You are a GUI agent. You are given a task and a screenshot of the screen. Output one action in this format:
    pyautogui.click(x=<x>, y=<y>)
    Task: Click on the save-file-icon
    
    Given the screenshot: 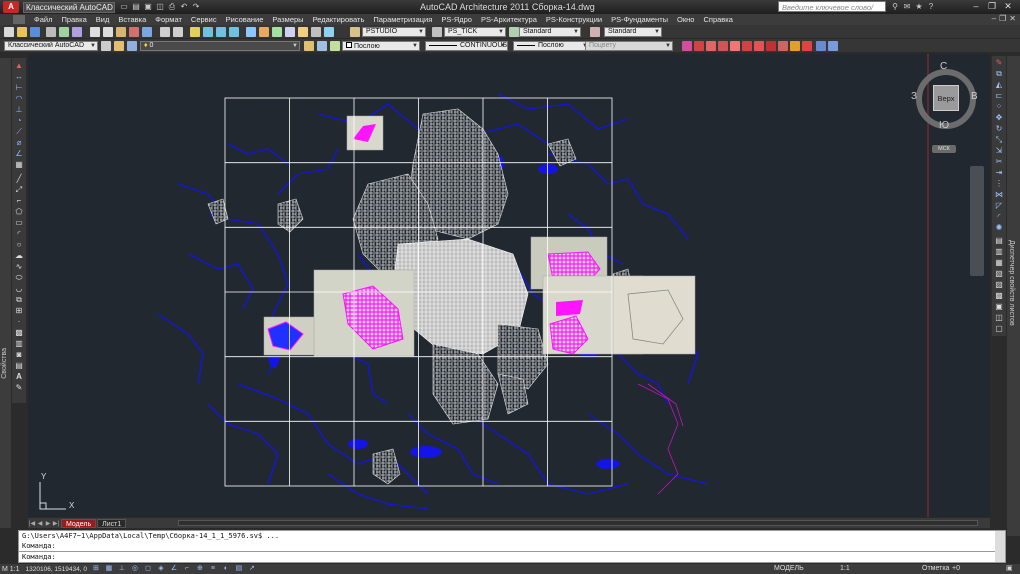 What is the action you would take?
    pyautogui.click(x=35, y=32)
    